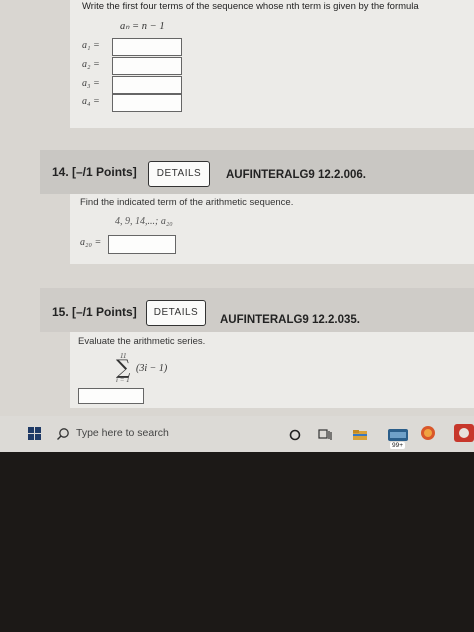 The image size is (474, 632). I want to click on a2-label: a₂ =, so click(91, 64).